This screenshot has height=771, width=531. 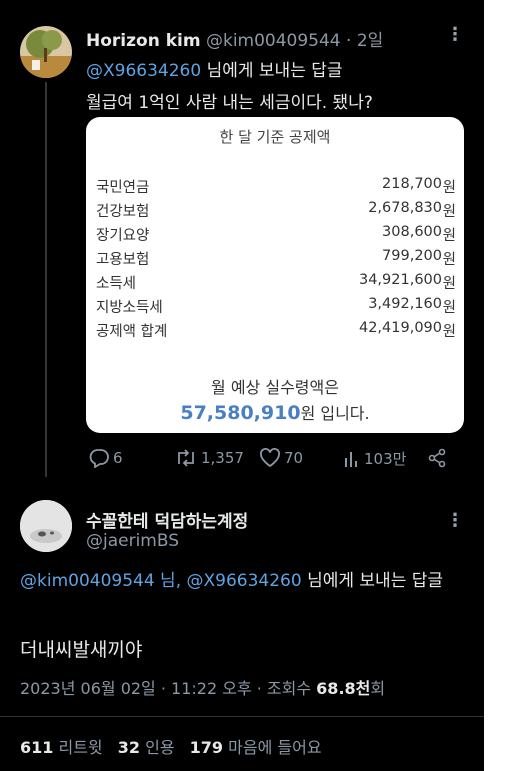 I want to click on display-name: Horizon kim, so click(x=143, y=41).